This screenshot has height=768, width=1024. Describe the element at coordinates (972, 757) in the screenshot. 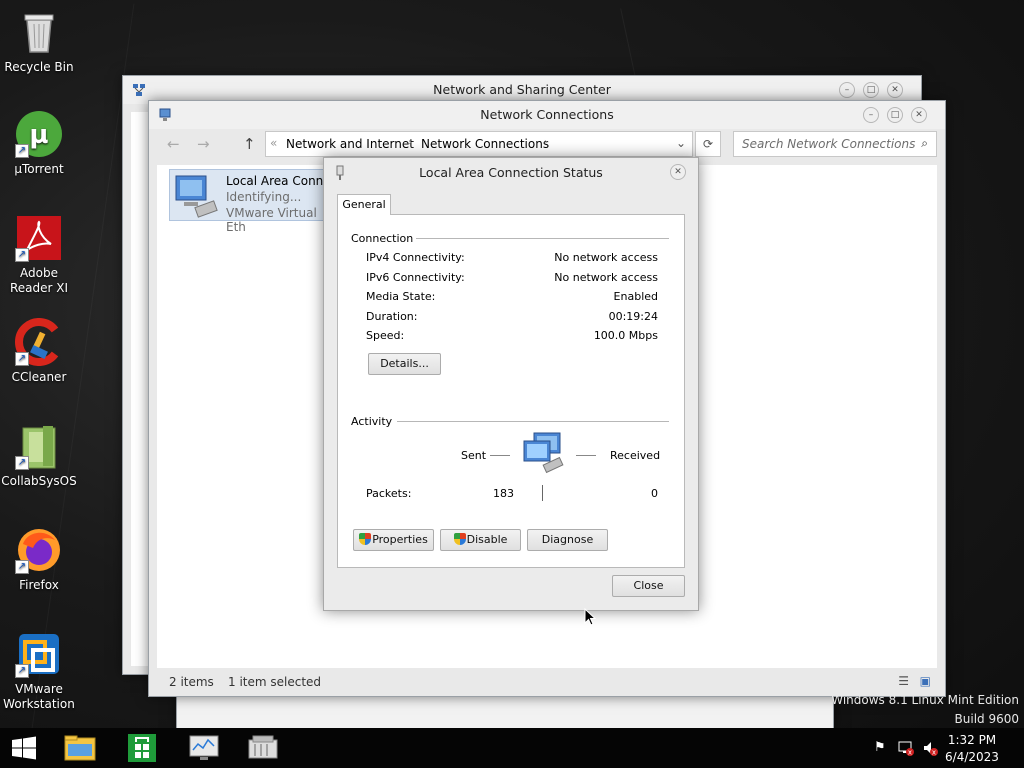

I see `clock-date: 6/4/2023` at that location.